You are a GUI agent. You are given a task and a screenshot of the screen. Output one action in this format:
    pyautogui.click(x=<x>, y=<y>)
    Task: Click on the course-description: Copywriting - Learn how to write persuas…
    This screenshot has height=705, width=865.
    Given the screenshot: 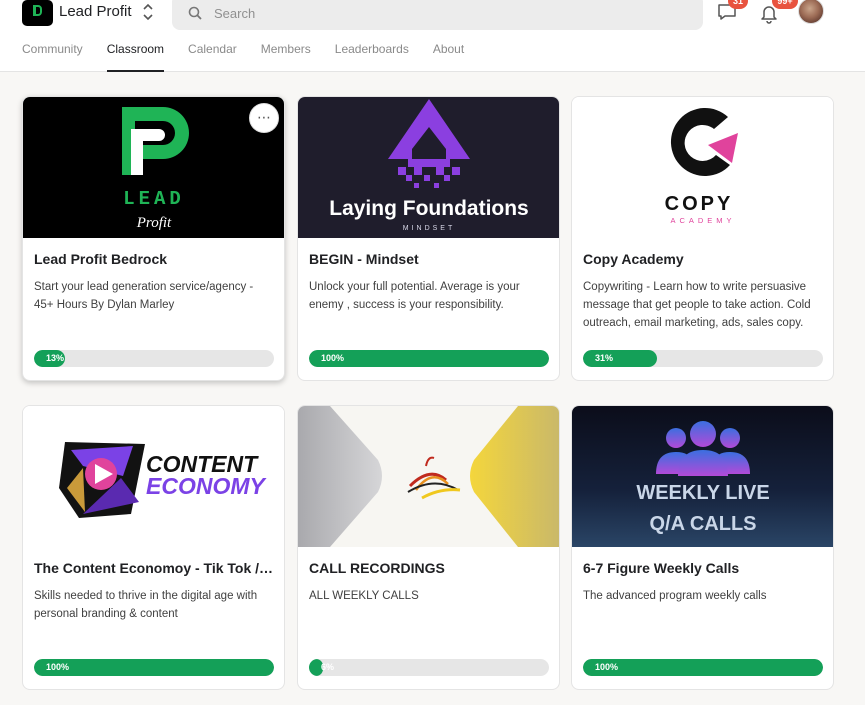 What is the action you would take?
    pyautogui.click(x=697, y=305)
    